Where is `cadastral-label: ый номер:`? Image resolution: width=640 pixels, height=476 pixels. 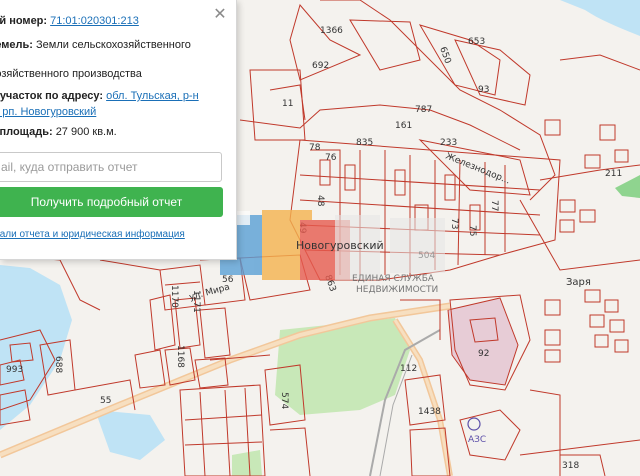 cadastral-label: ый номер: is located at coordinates (24, 21).